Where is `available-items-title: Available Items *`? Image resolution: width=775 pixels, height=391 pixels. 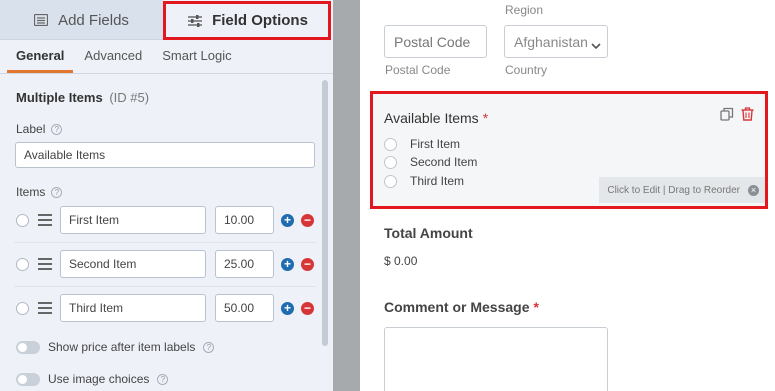
available-items-title: Available Items * is located at coordinates (436, 118).